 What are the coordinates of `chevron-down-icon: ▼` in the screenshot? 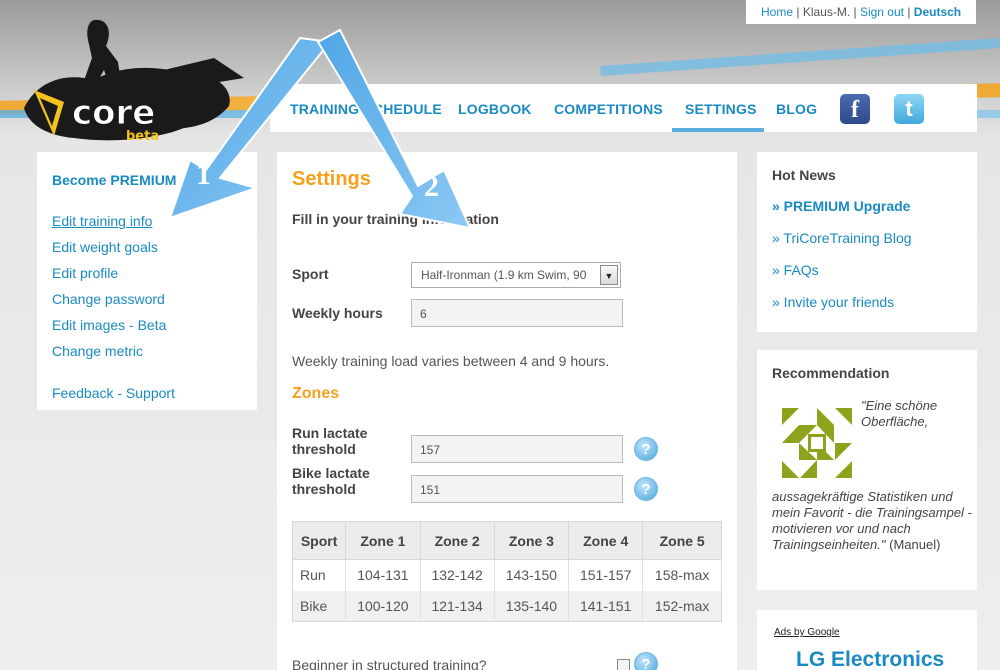 It's located at (609, 275).